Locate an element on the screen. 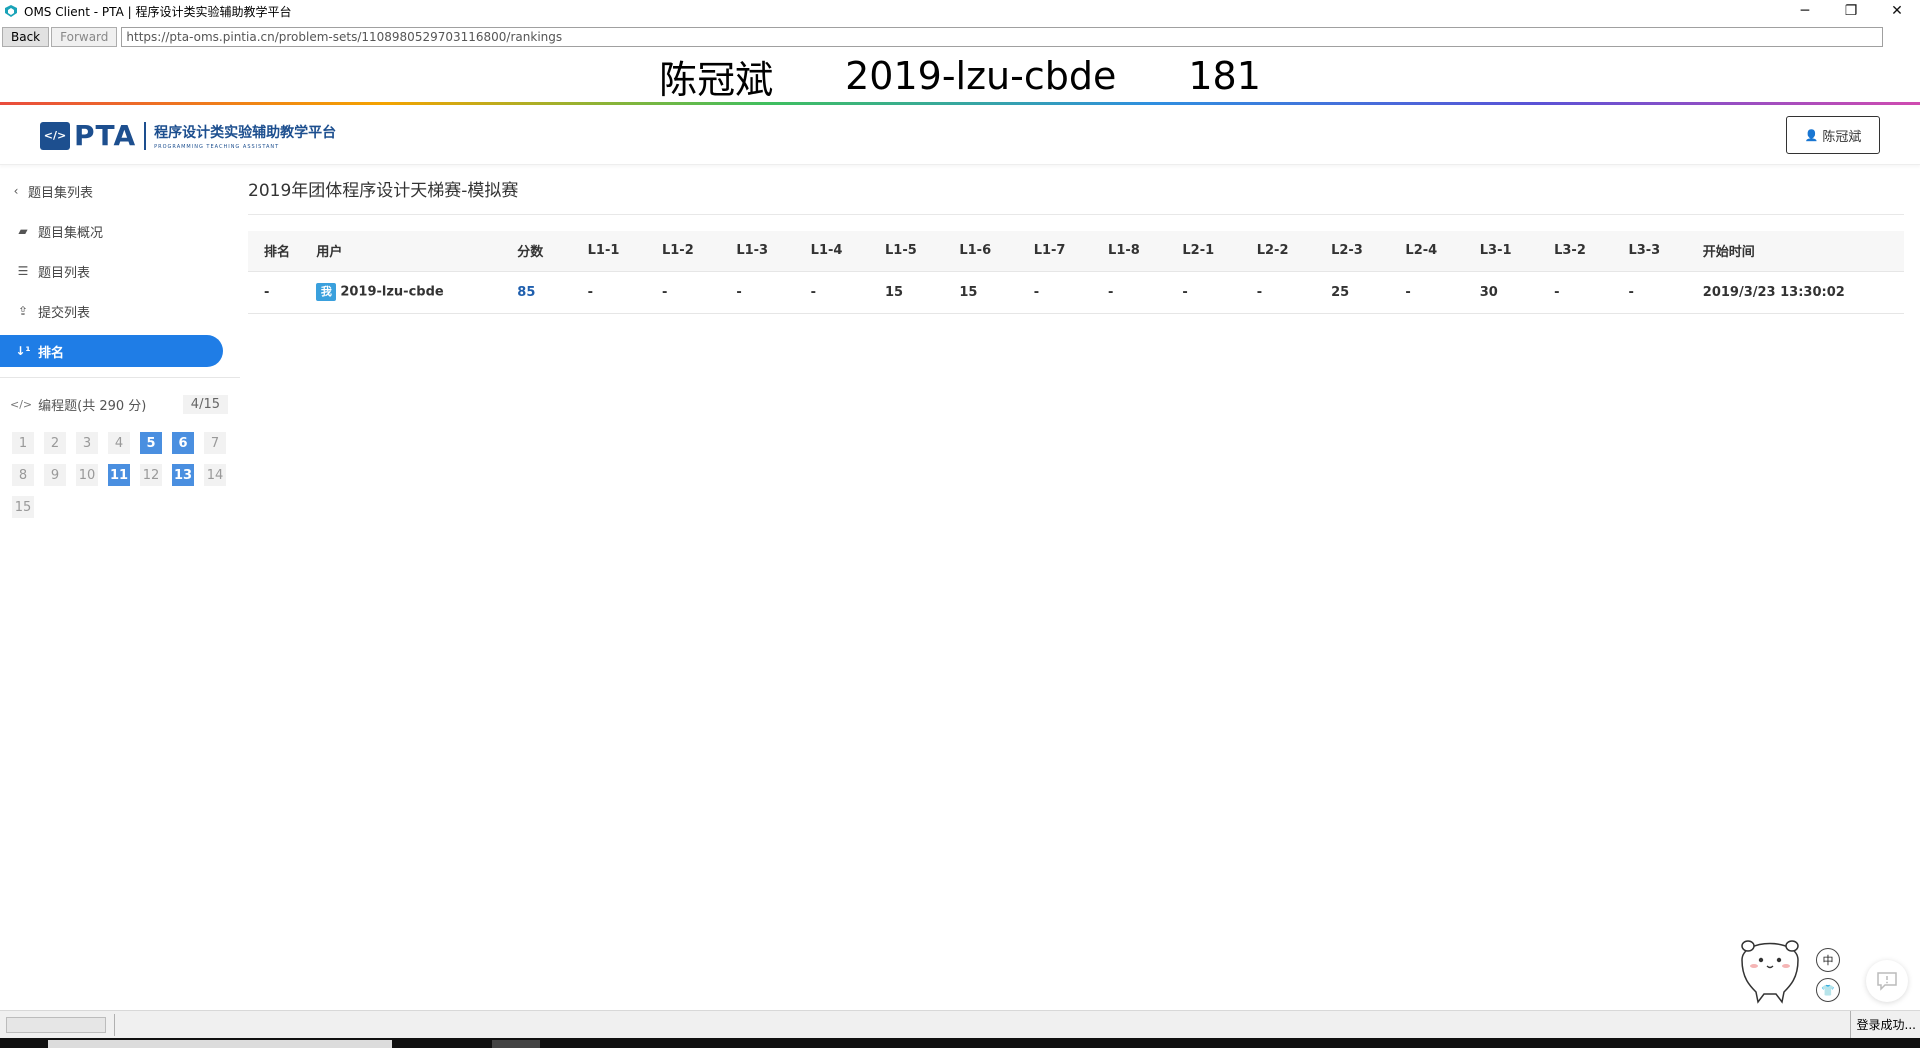  sidebar-item-overview: ▰ 题目集概况 is located at coordinates (120, 231).